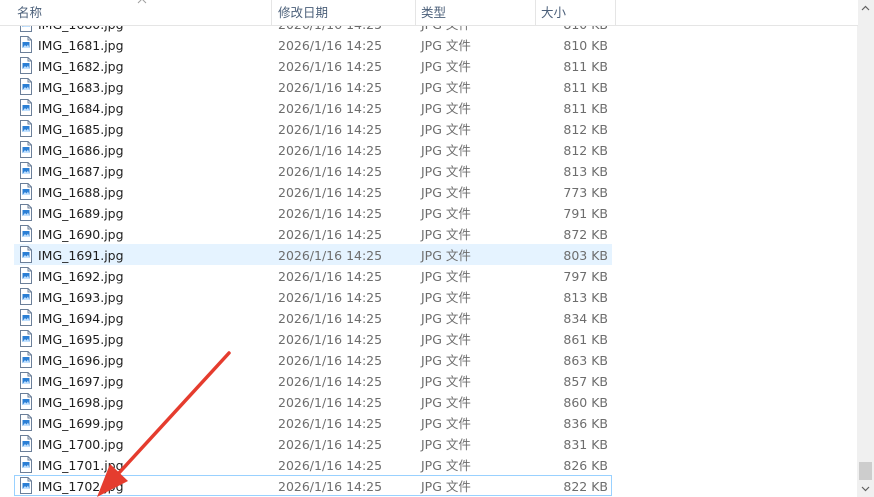  I want to click on file-row: IMG_1681.jpg 2026/1/16 14:25 JPG 文件 810 KB, so click(313, 44).